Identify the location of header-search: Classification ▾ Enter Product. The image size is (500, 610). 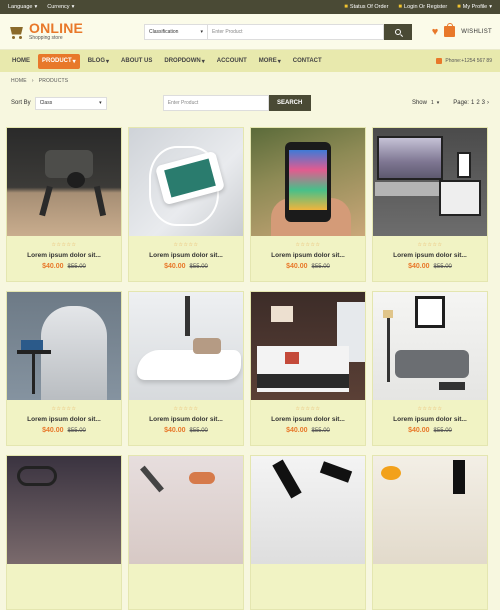
(278, 31).